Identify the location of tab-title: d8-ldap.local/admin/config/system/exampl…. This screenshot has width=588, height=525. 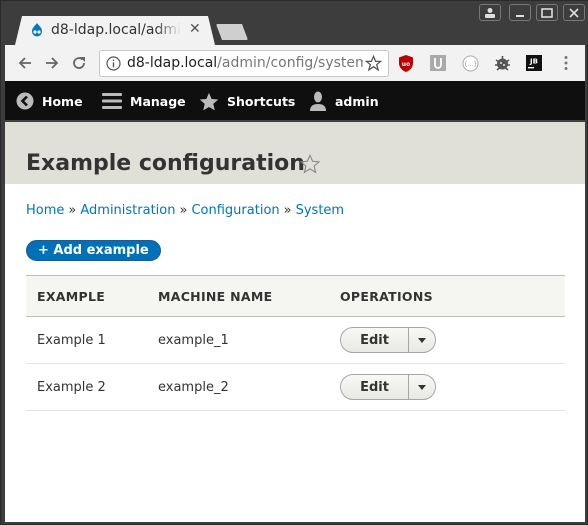
(116, 30).